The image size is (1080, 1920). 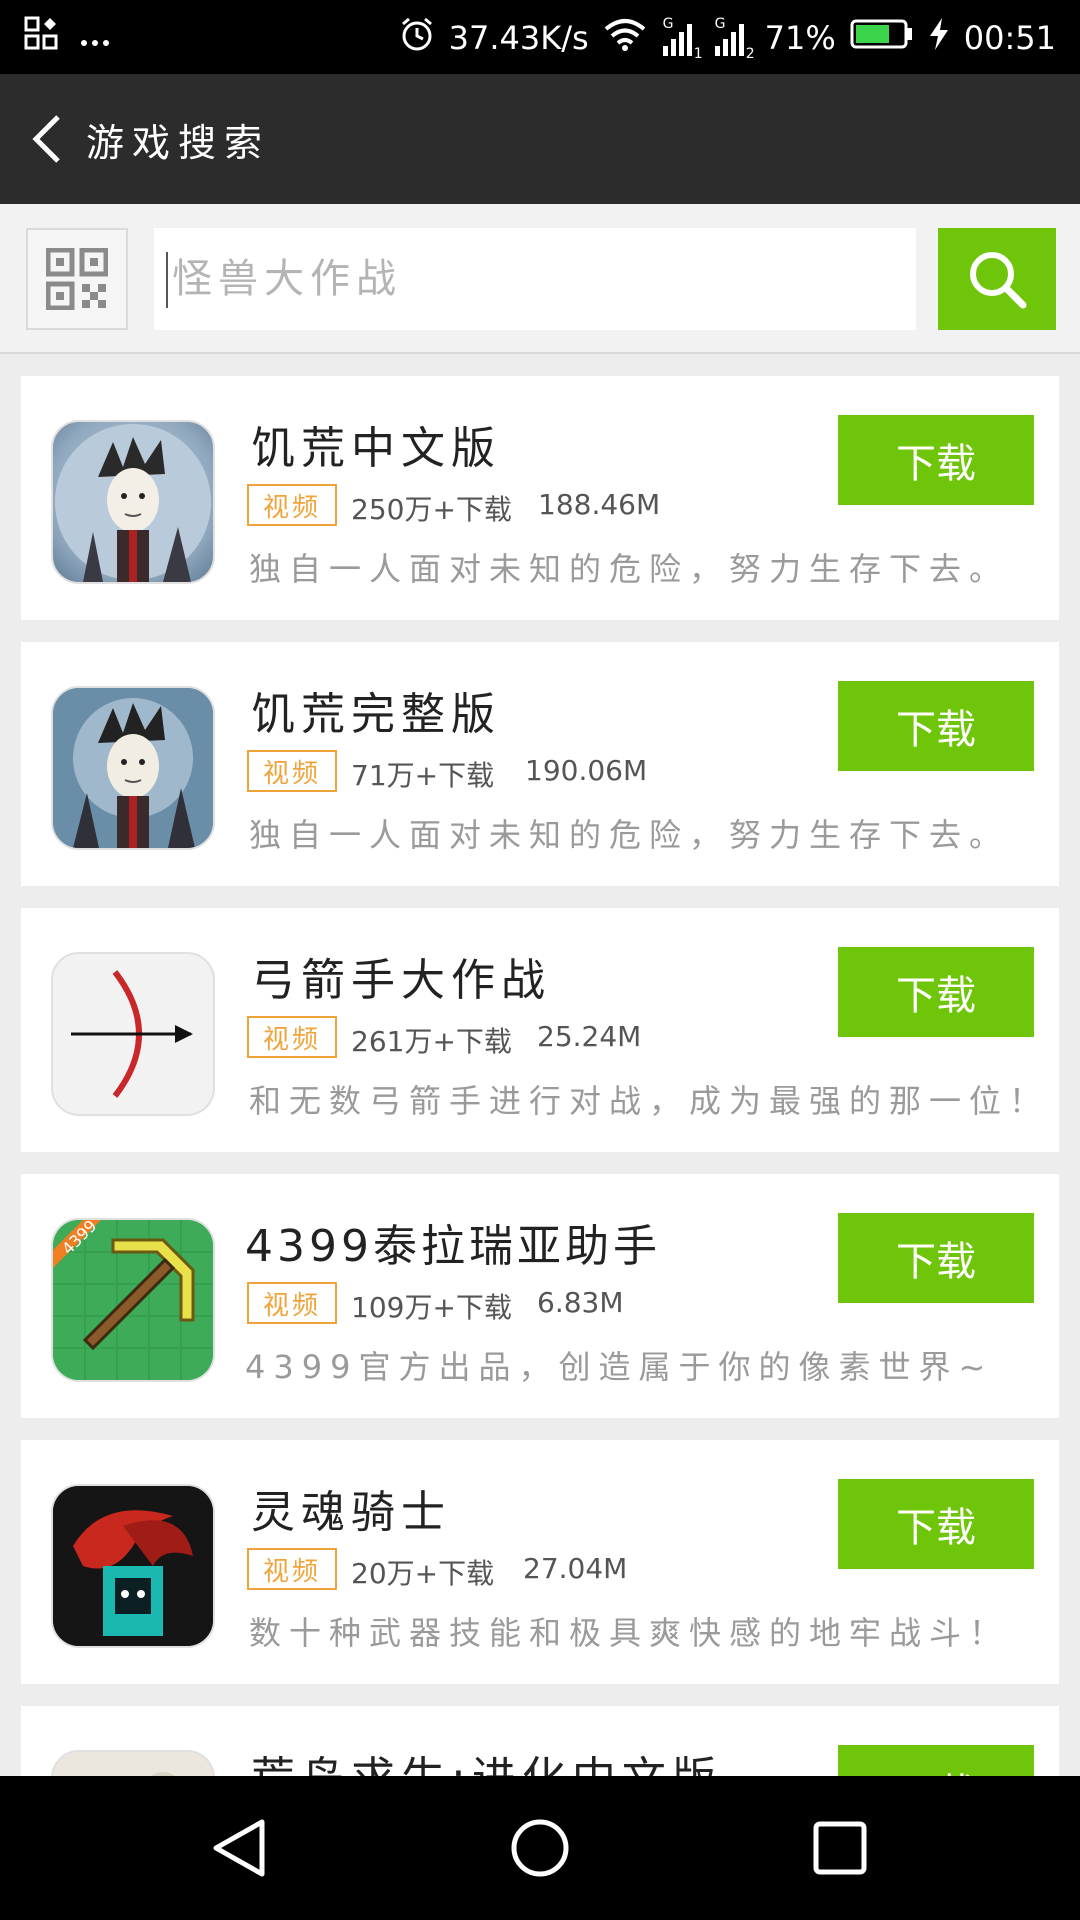 I want to click on search-button, so click(x=997, y=279).